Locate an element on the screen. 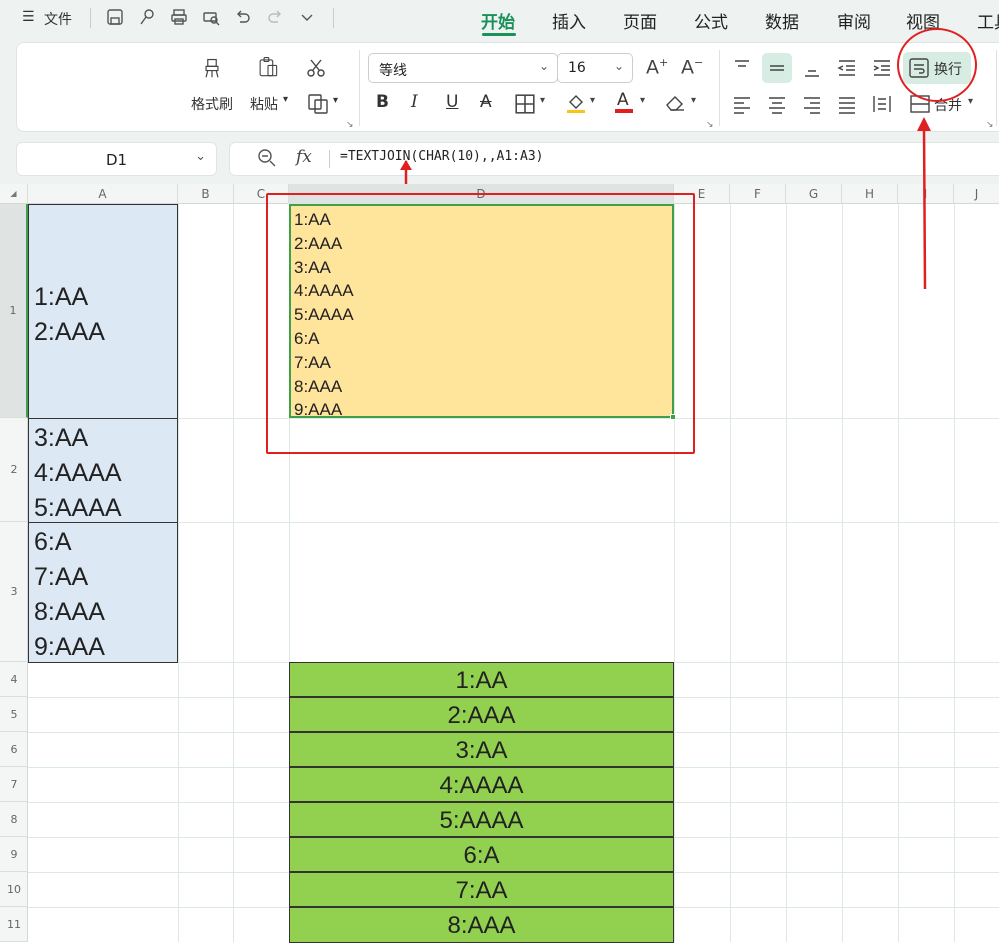  redo-icon is located at coordinates (275, 17).